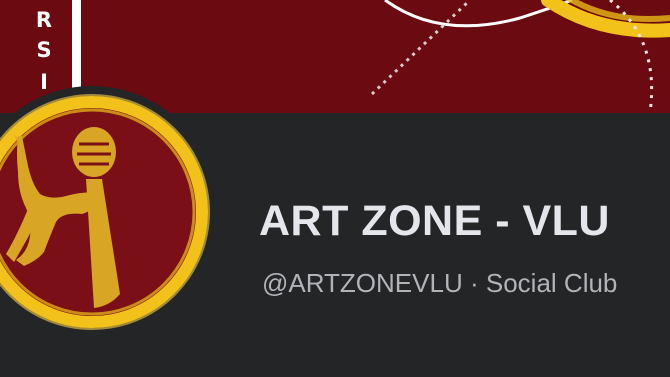 Image resolution: width=670 pixels, height=377 pixels. What do you see at coordinates (76, 45) in the screenshot?
I see `cover-white-bar` at bounding box center [76, 45].